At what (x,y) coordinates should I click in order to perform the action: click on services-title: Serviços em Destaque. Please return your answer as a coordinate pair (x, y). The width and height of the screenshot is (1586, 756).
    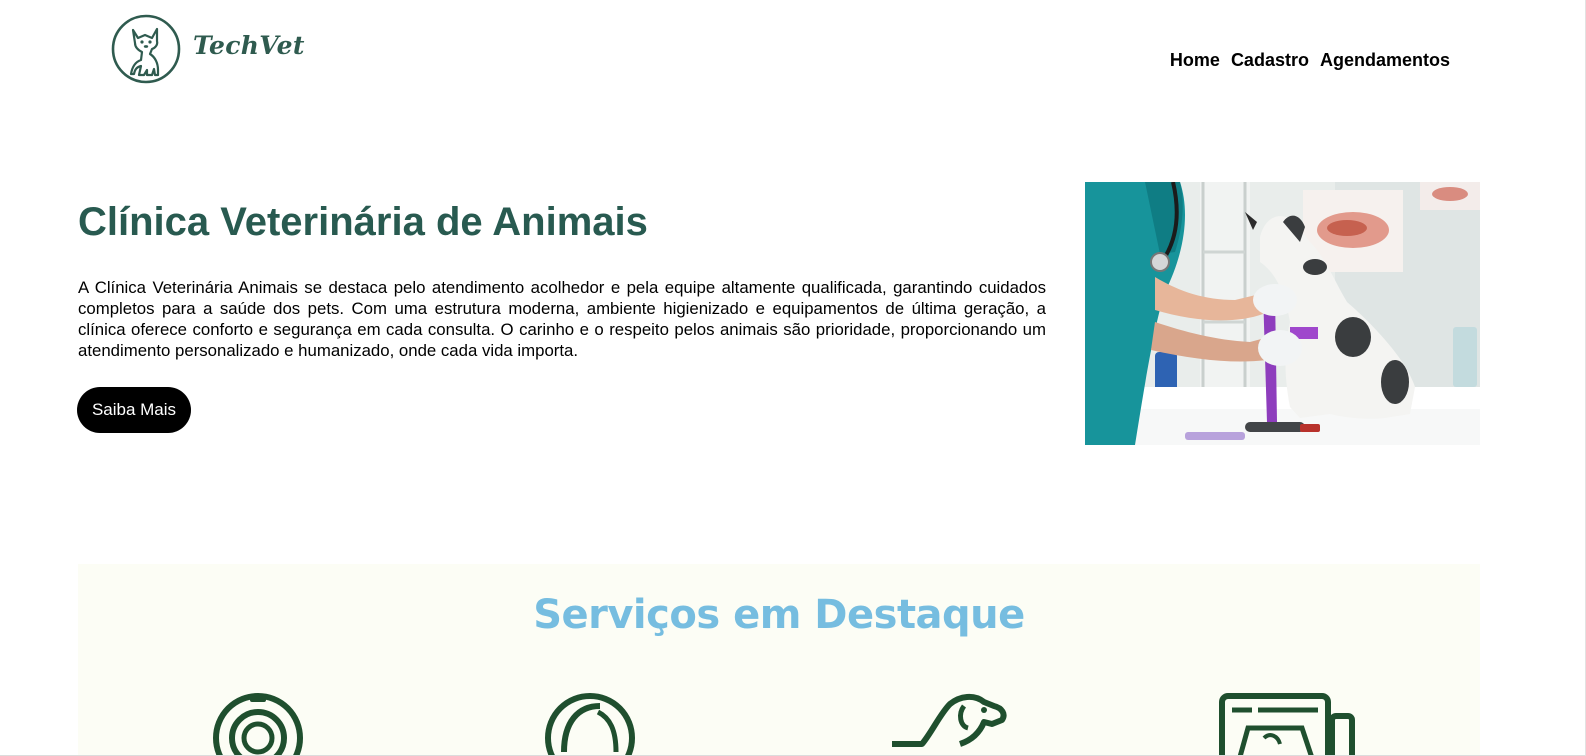
    Looking at the image, I should click on (779, 615).